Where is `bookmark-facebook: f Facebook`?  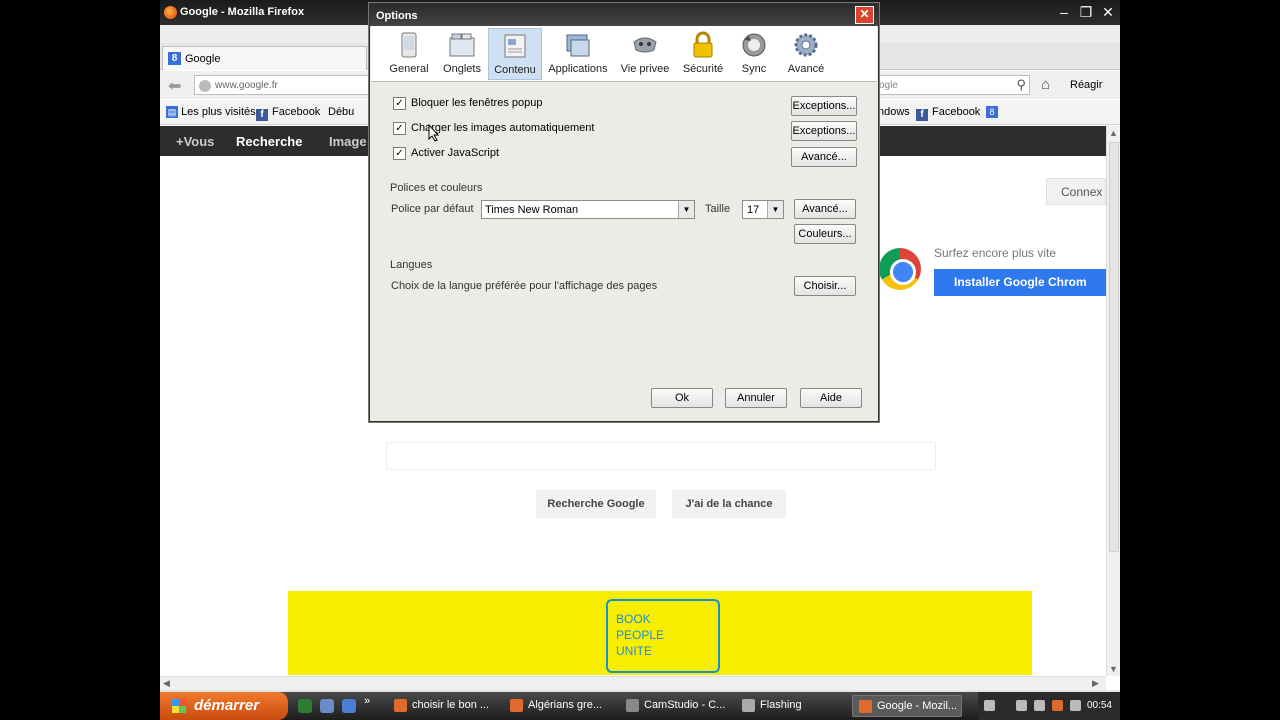
bookmark-facebook: f Facebook is located at coordinates (288, 113).